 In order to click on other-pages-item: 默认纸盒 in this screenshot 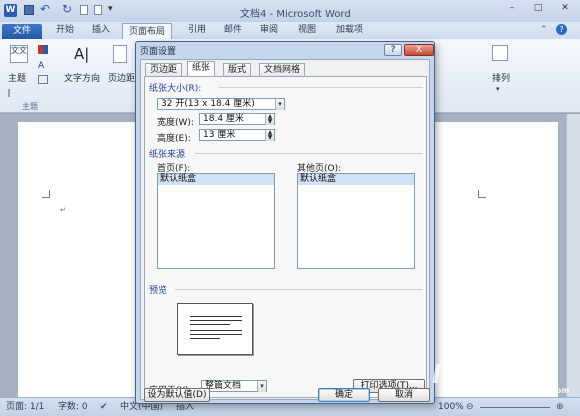, I will do `click(356, 179)`.